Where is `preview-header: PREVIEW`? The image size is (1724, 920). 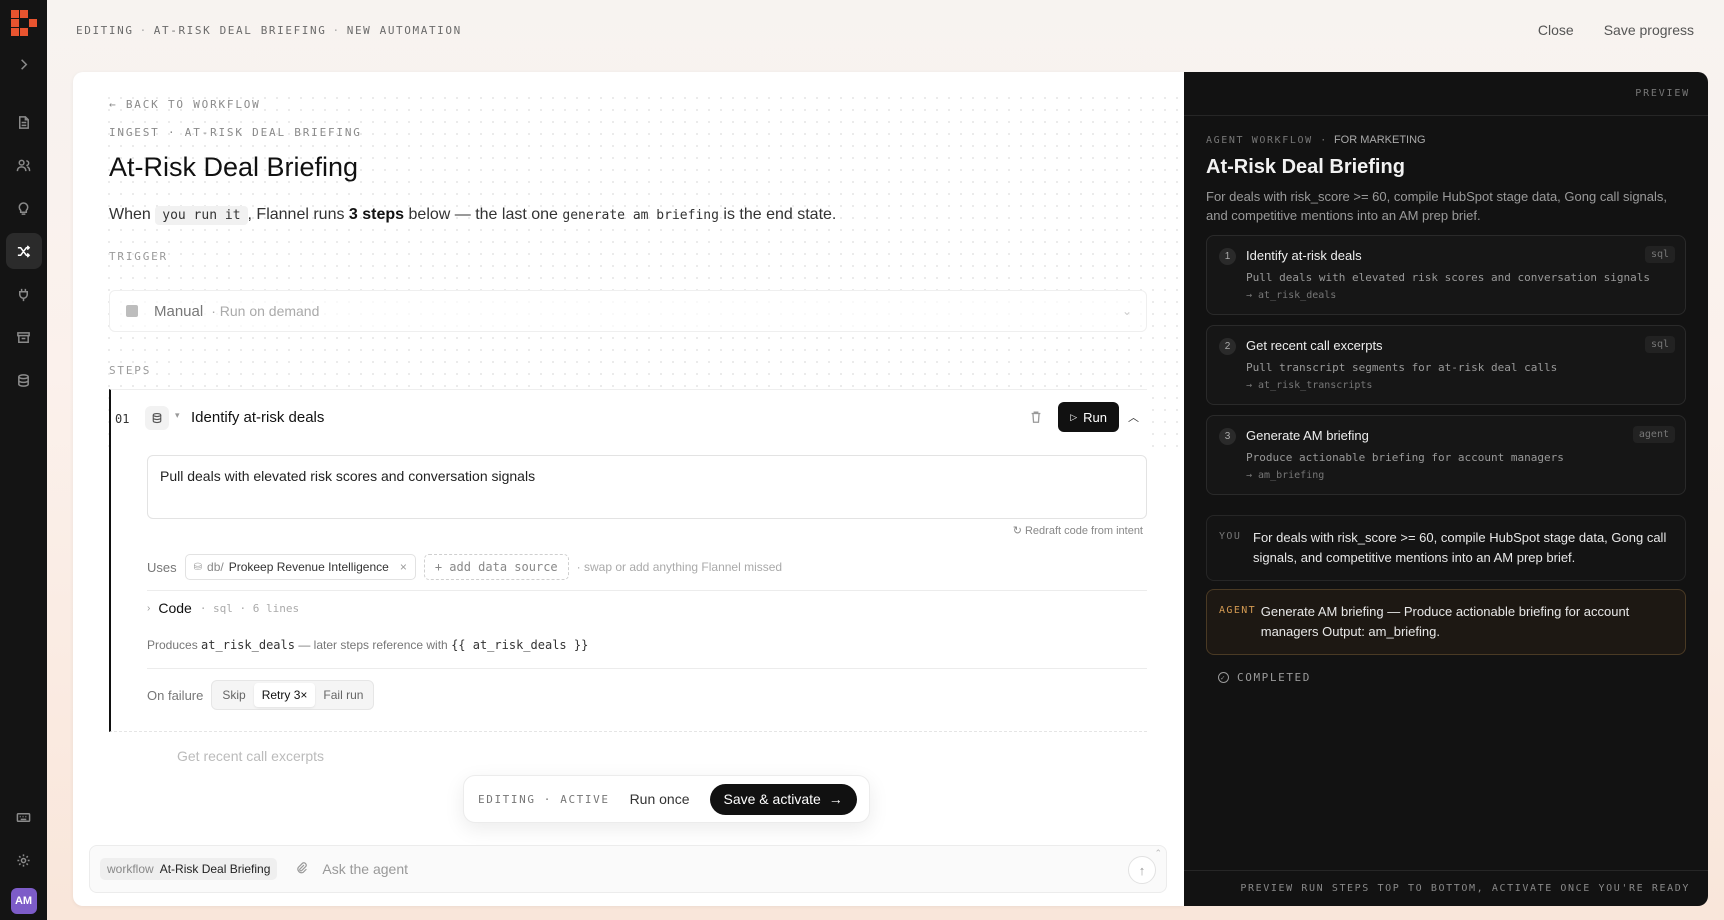
preview-header: PREVIEW is located at coordinates (1446, 94).